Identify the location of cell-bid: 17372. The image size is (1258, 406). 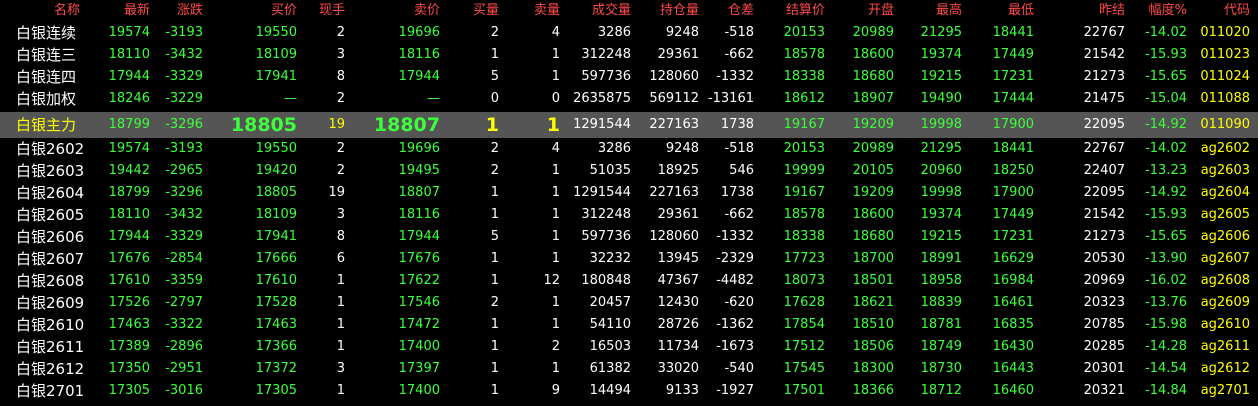
(276, 368).